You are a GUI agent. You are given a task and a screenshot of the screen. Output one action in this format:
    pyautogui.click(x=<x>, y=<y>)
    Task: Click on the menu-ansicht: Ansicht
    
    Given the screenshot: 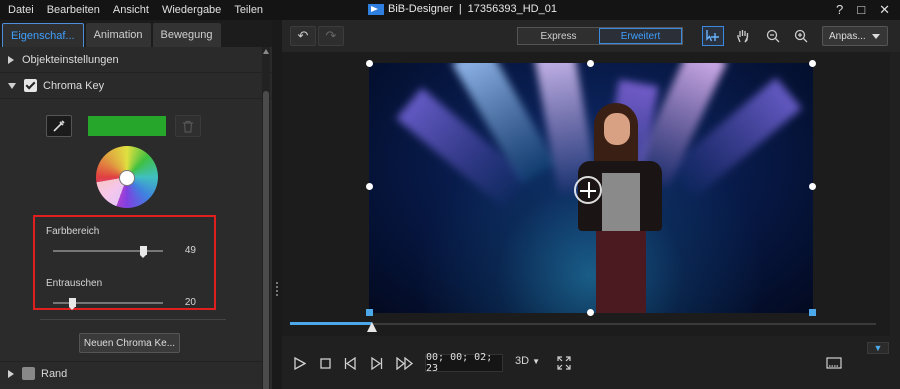 What is the action you would take?
    pyautogui.click(x=131, y=10)
    